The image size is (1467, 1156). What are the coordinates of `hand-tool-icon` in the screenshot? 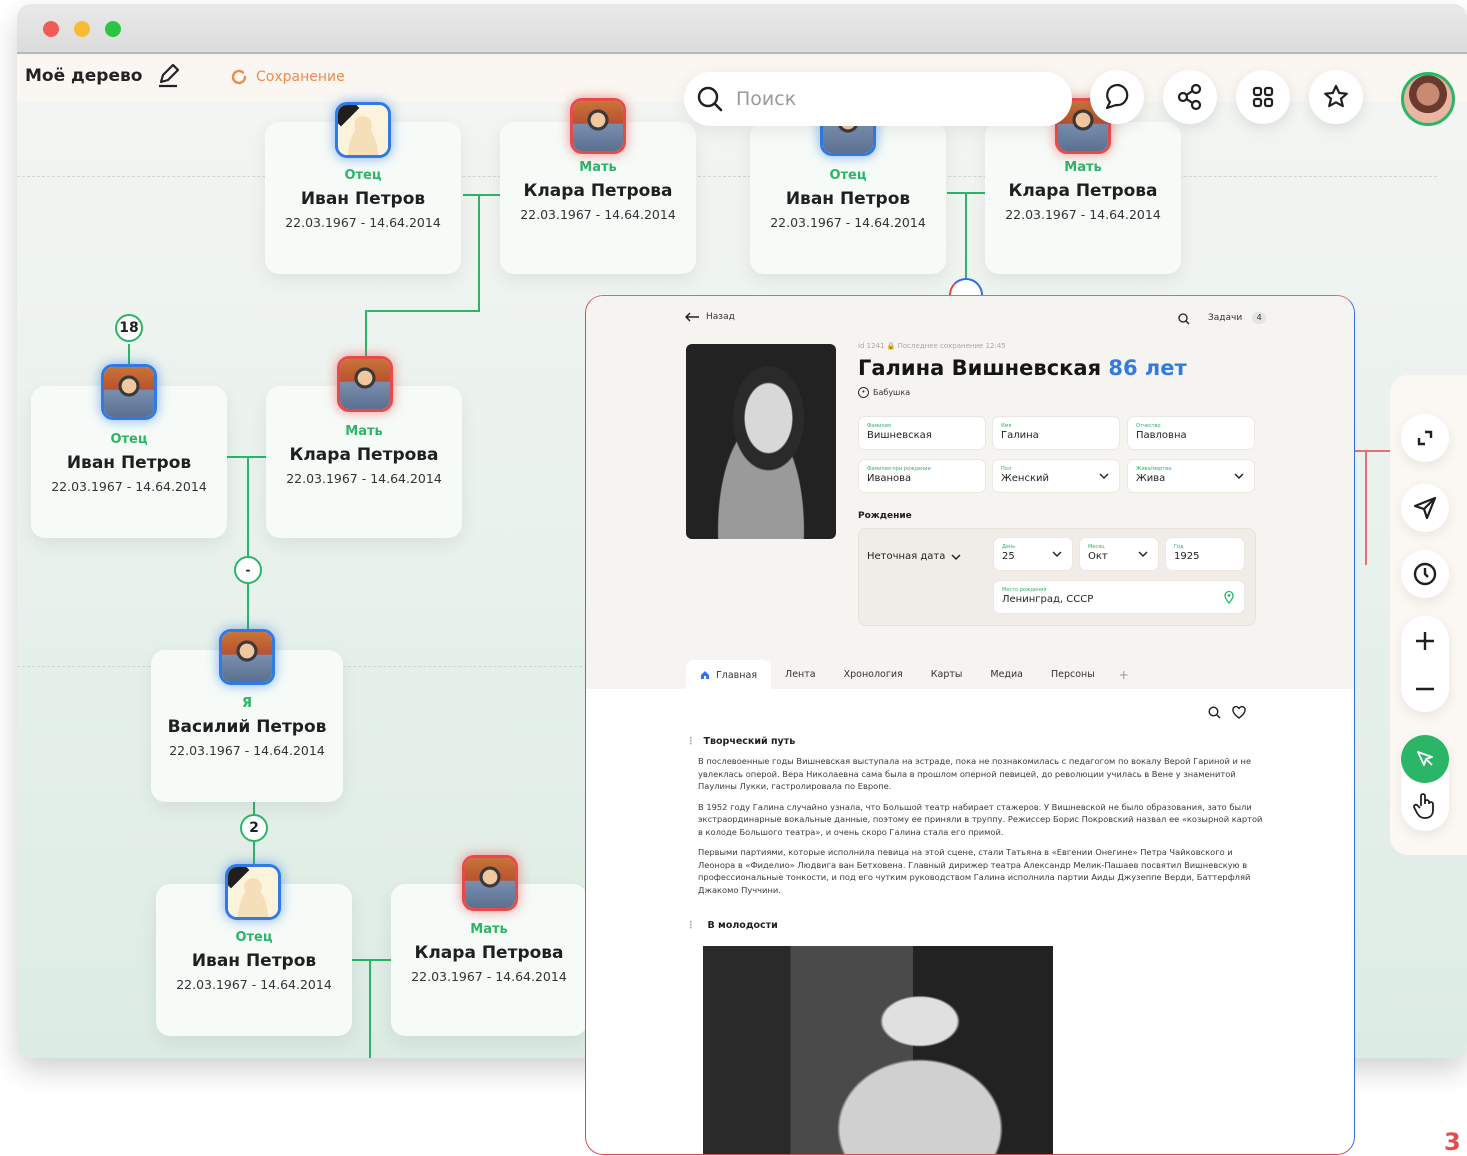 It's located at (1425, 806).